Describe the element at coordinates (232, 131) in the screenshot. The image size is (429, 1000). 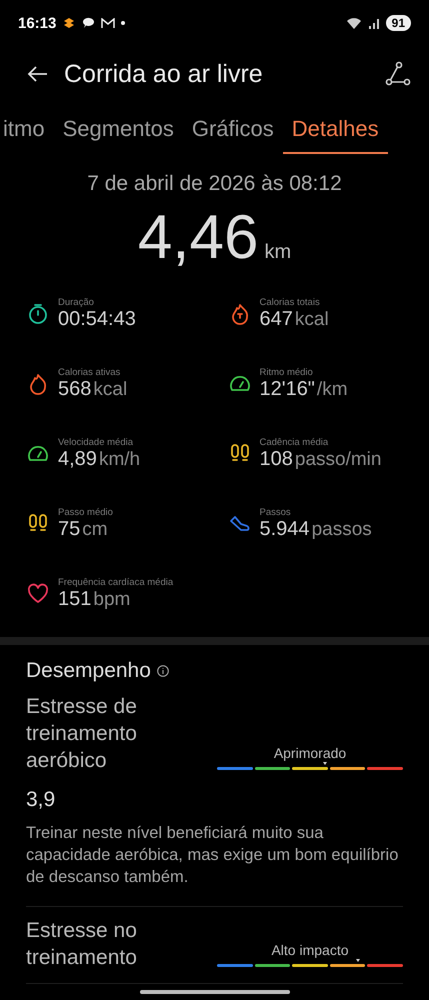
I see `tab: Gráficos` at that location.